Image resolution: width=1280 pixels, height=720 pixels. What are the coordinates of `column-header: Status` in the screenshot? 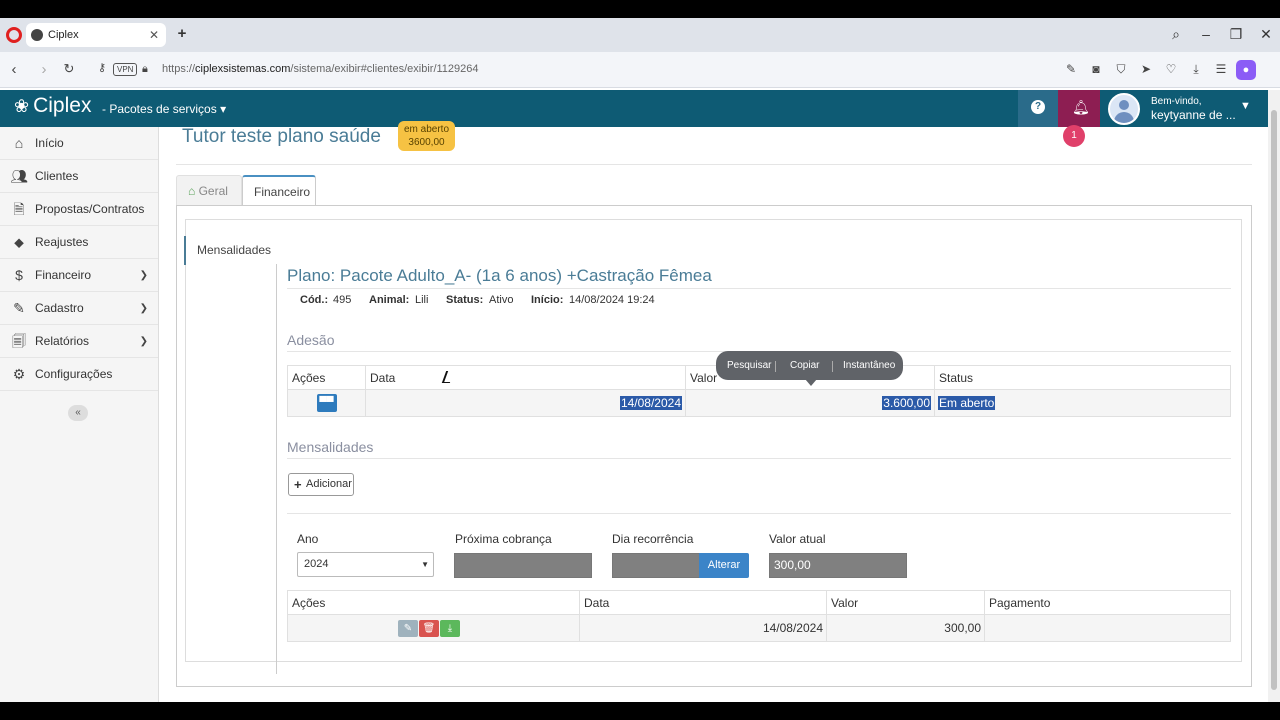 It's located at (1082, 377).